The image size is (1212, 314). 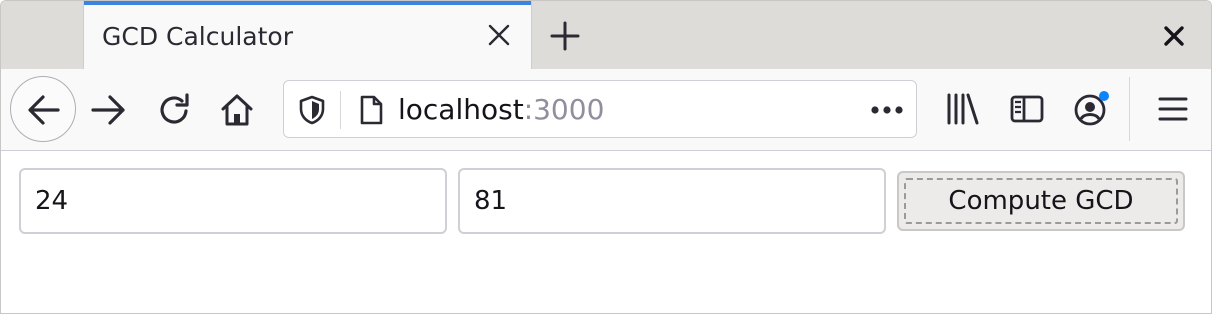 I want to click on toolbar-separator, so click(x=1129, y=109).